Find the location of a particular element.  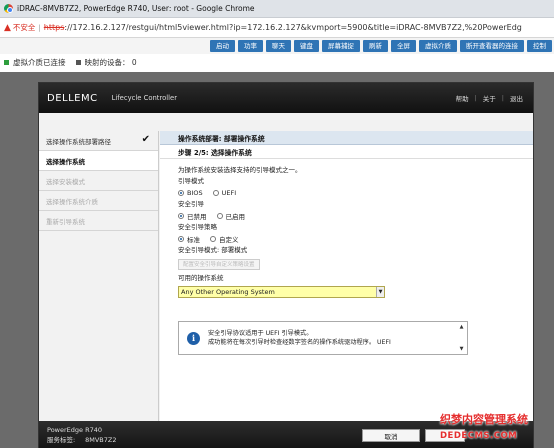

watermark-line-1: 织梦内容管理系统 is located at coordinates (484, 419).